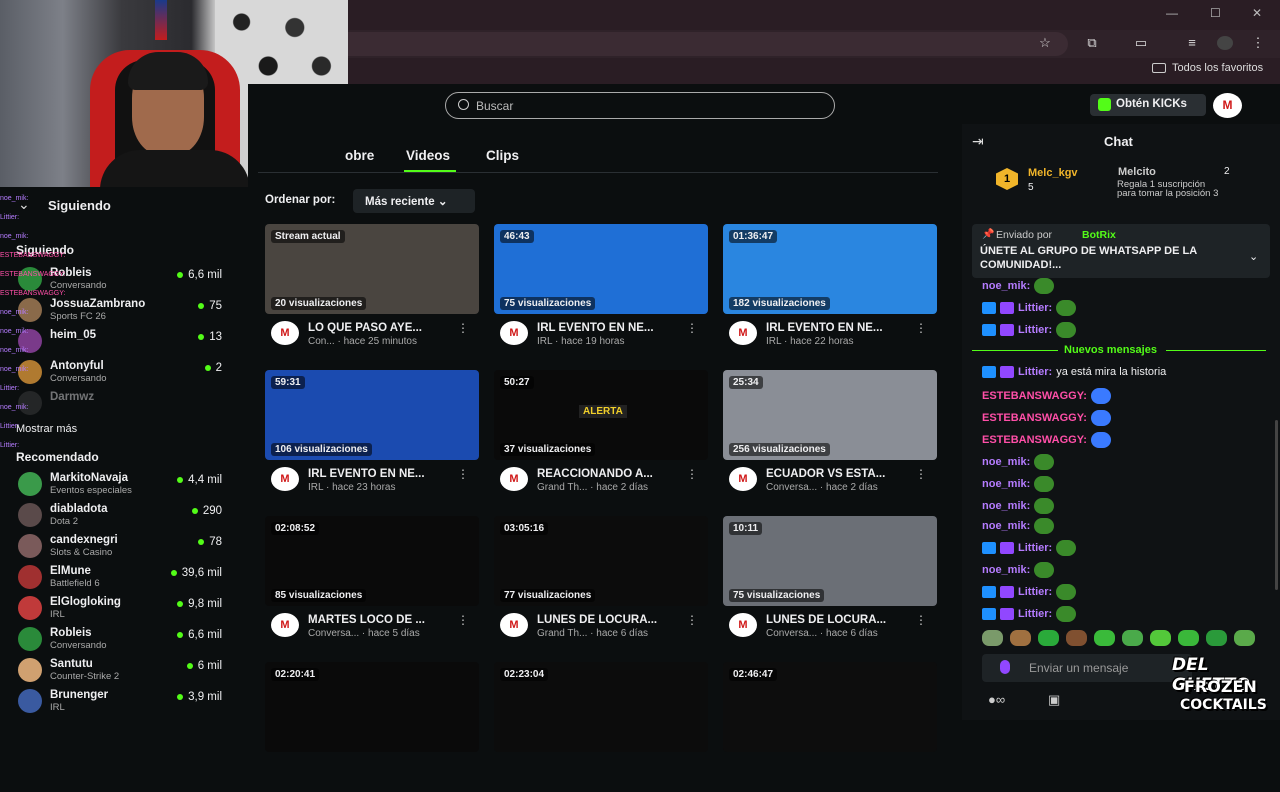 Image resolution: width=1280 pixels, height=792 pixels. I want to click on all-bookmarks: Todos los favoritos, so click(1207, 68).